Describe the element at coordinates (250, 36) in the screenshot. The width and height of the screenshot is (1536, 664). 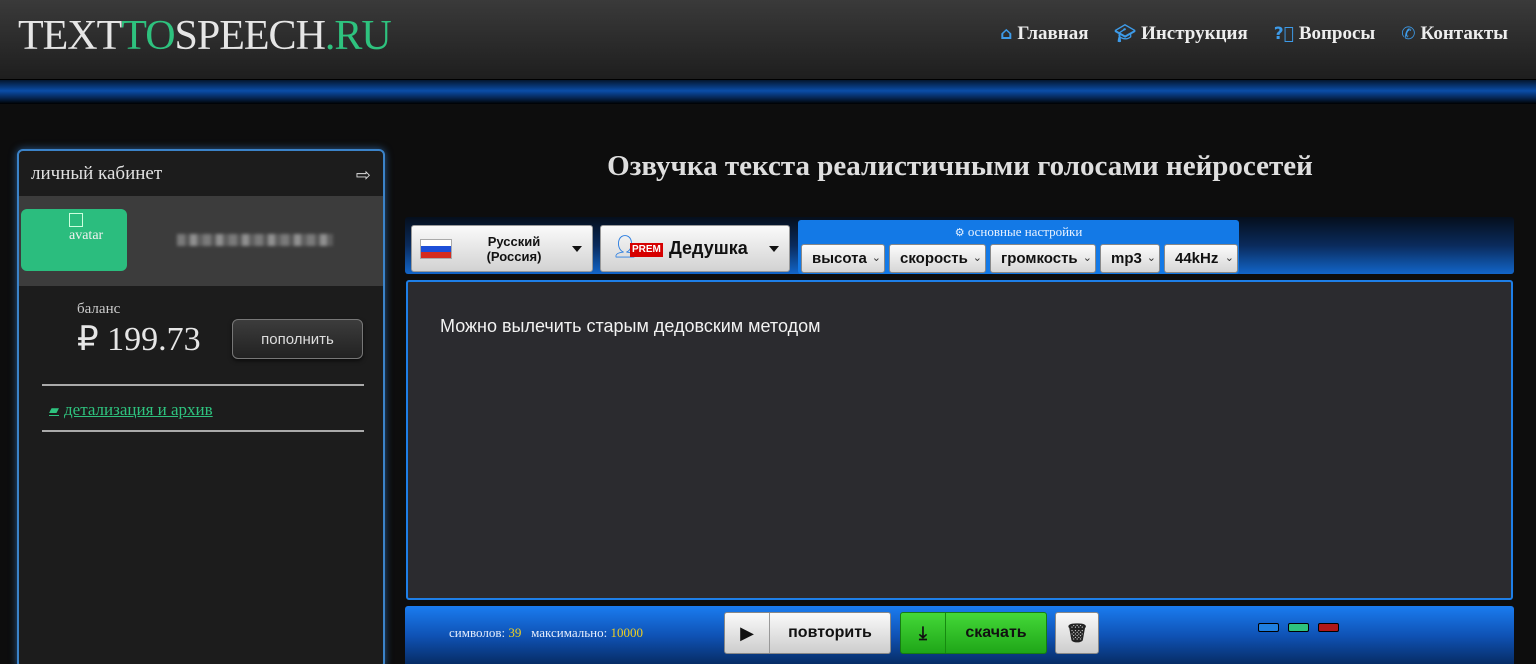
I see `logo-text-3: SPEECH` at that location.